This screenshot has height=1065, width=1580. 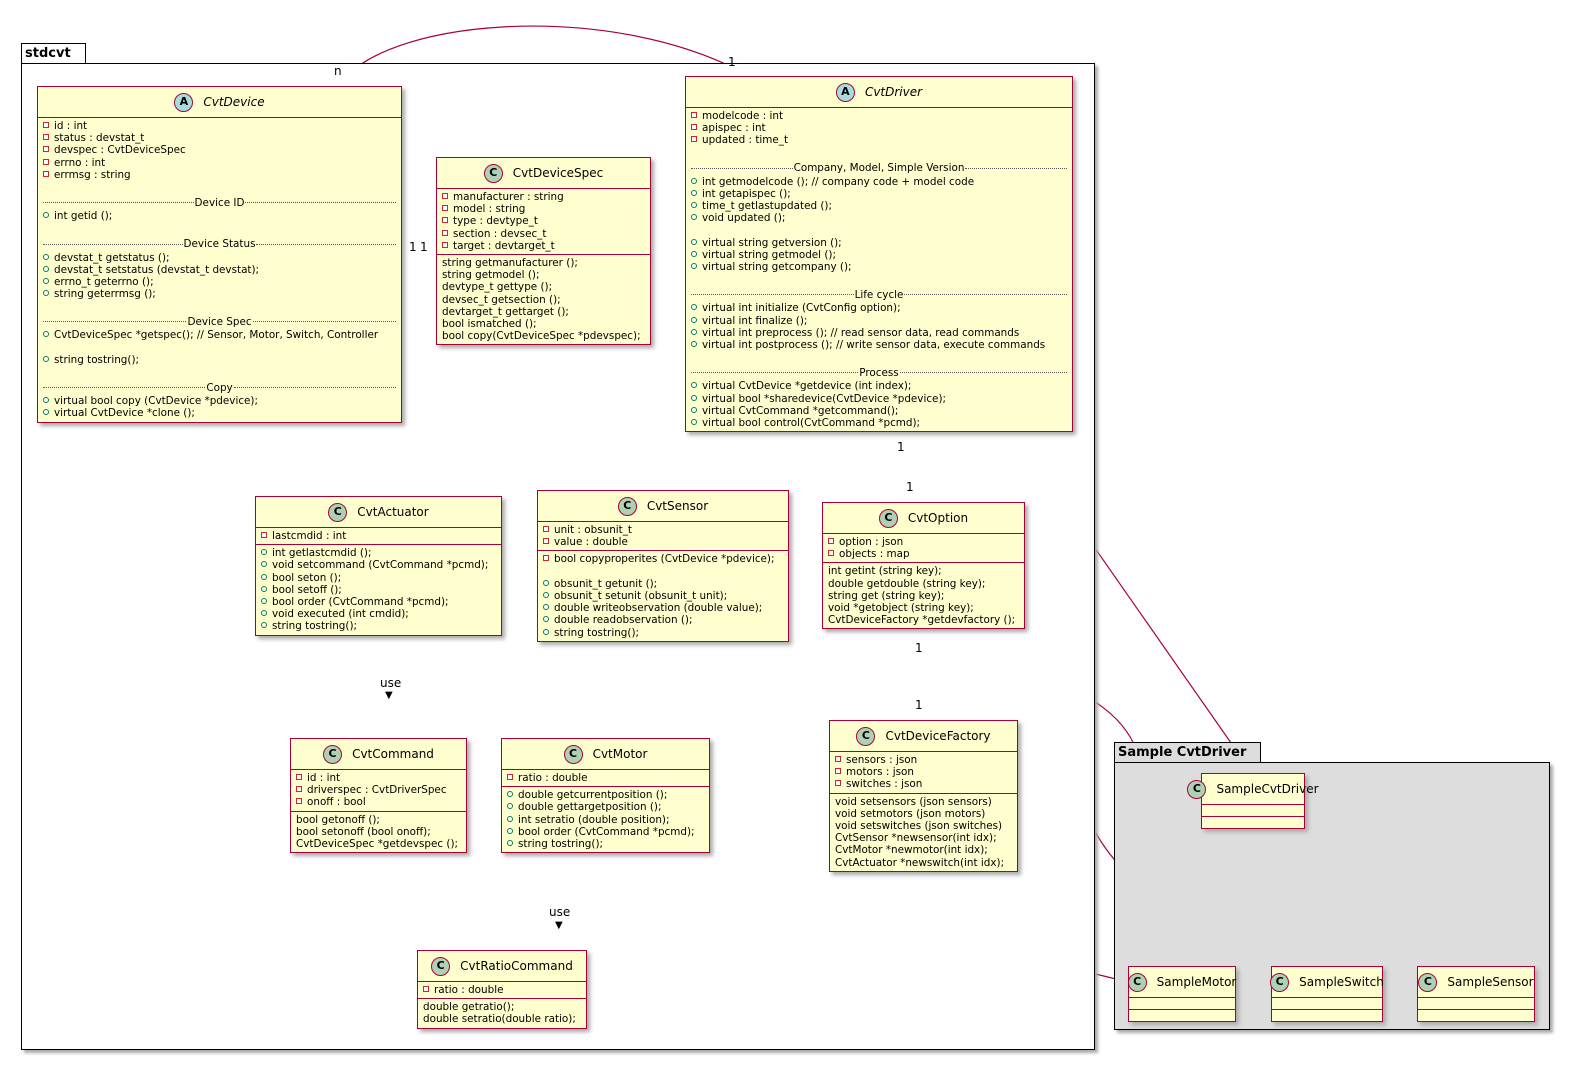 I want to click on class-name: CvtMotor, so click(x=620, y=753).